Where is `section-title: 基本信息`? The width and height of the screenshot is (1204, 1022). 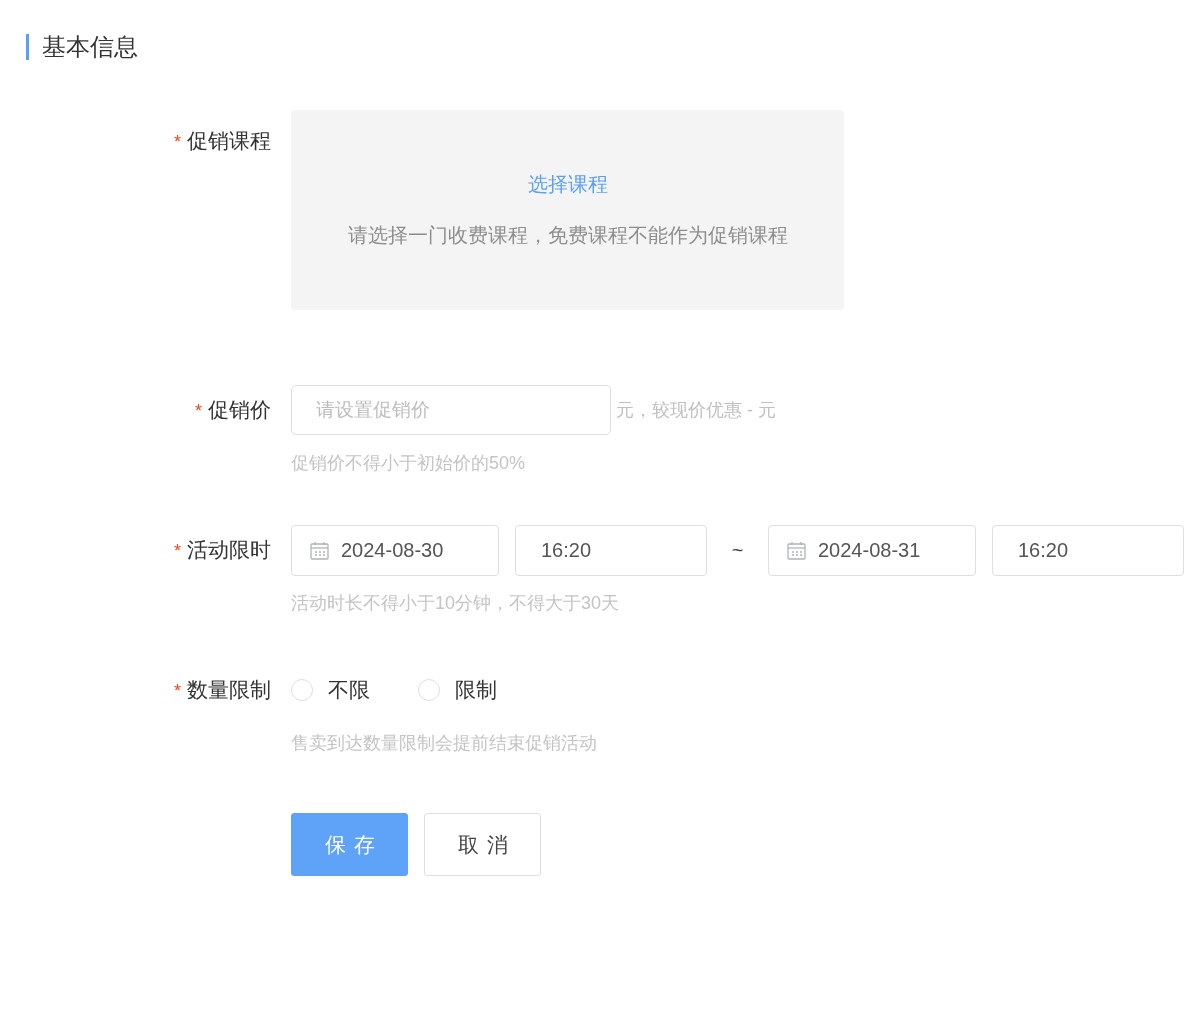 section-title: 基本信息 is located at coordinates (82, 47).